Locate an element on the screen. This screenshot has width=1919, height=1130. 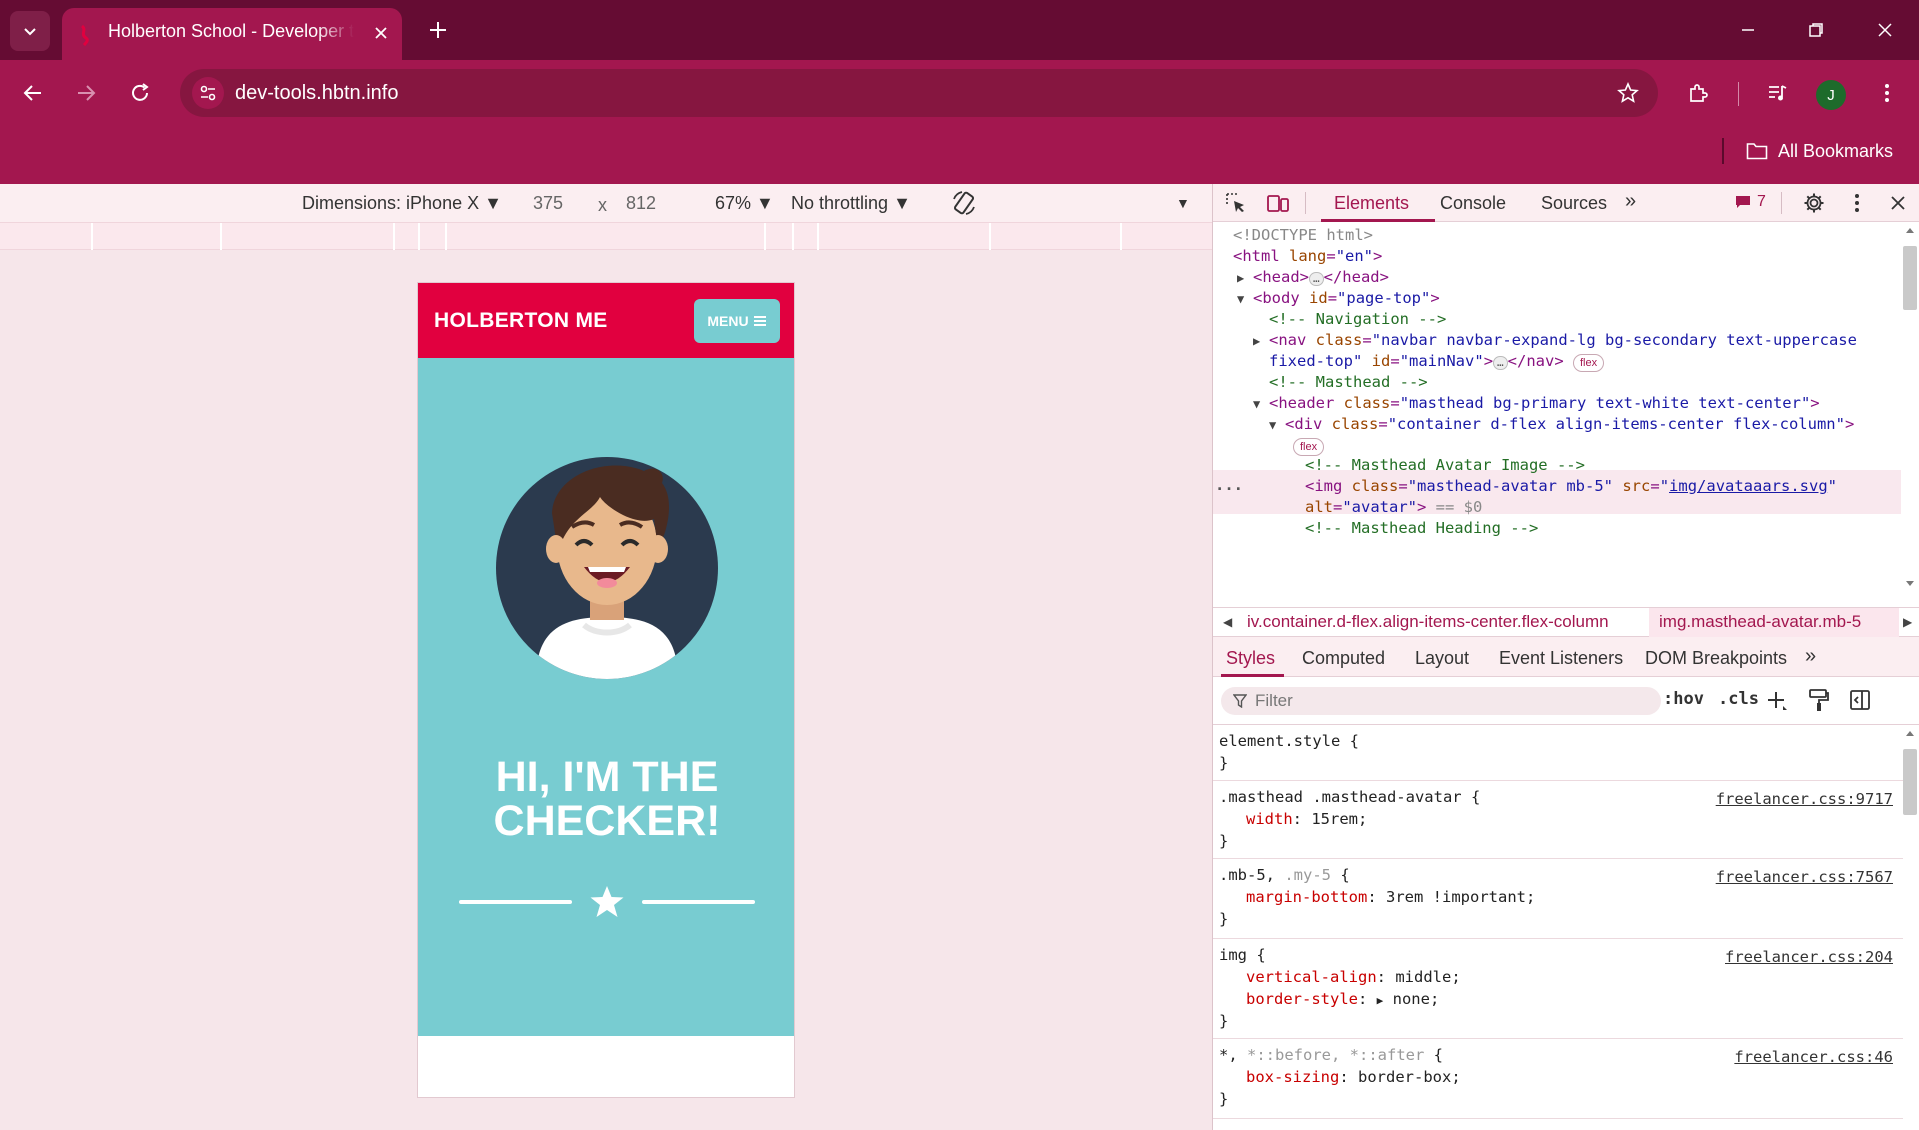
tab-sources: Sources is located at coordinates (1574, 203).